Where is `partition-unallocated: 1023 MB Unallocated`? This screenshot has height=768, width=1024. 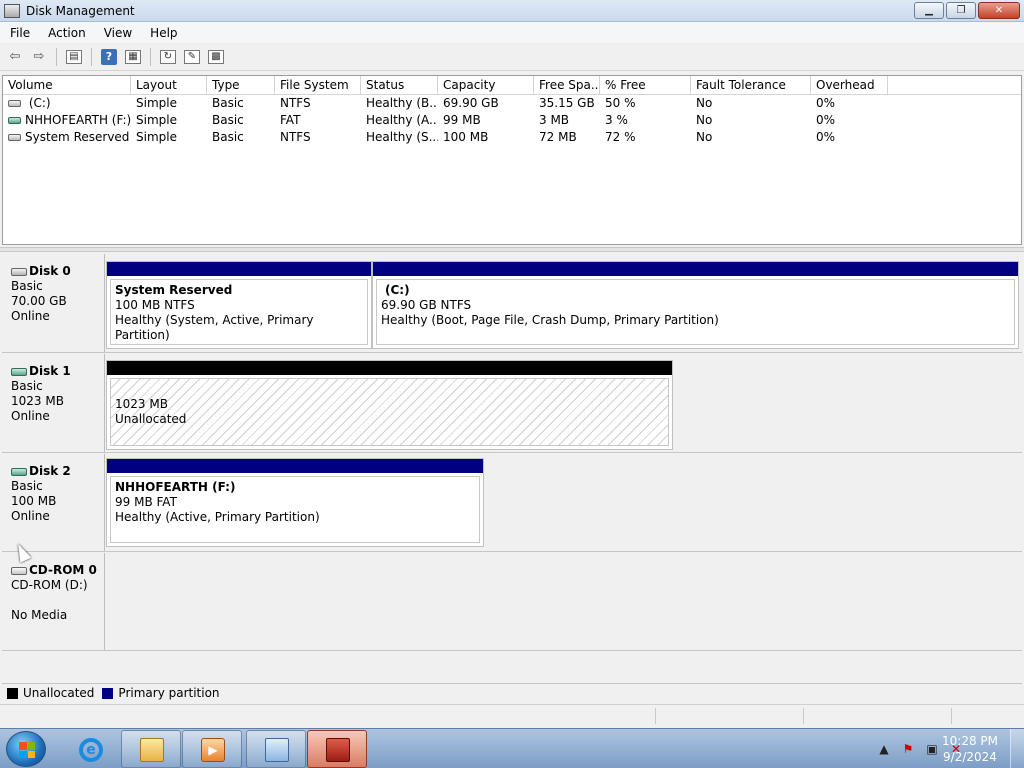
partition-unallocated: 1023 MB Unallocated is located at coordinates (389, 405).